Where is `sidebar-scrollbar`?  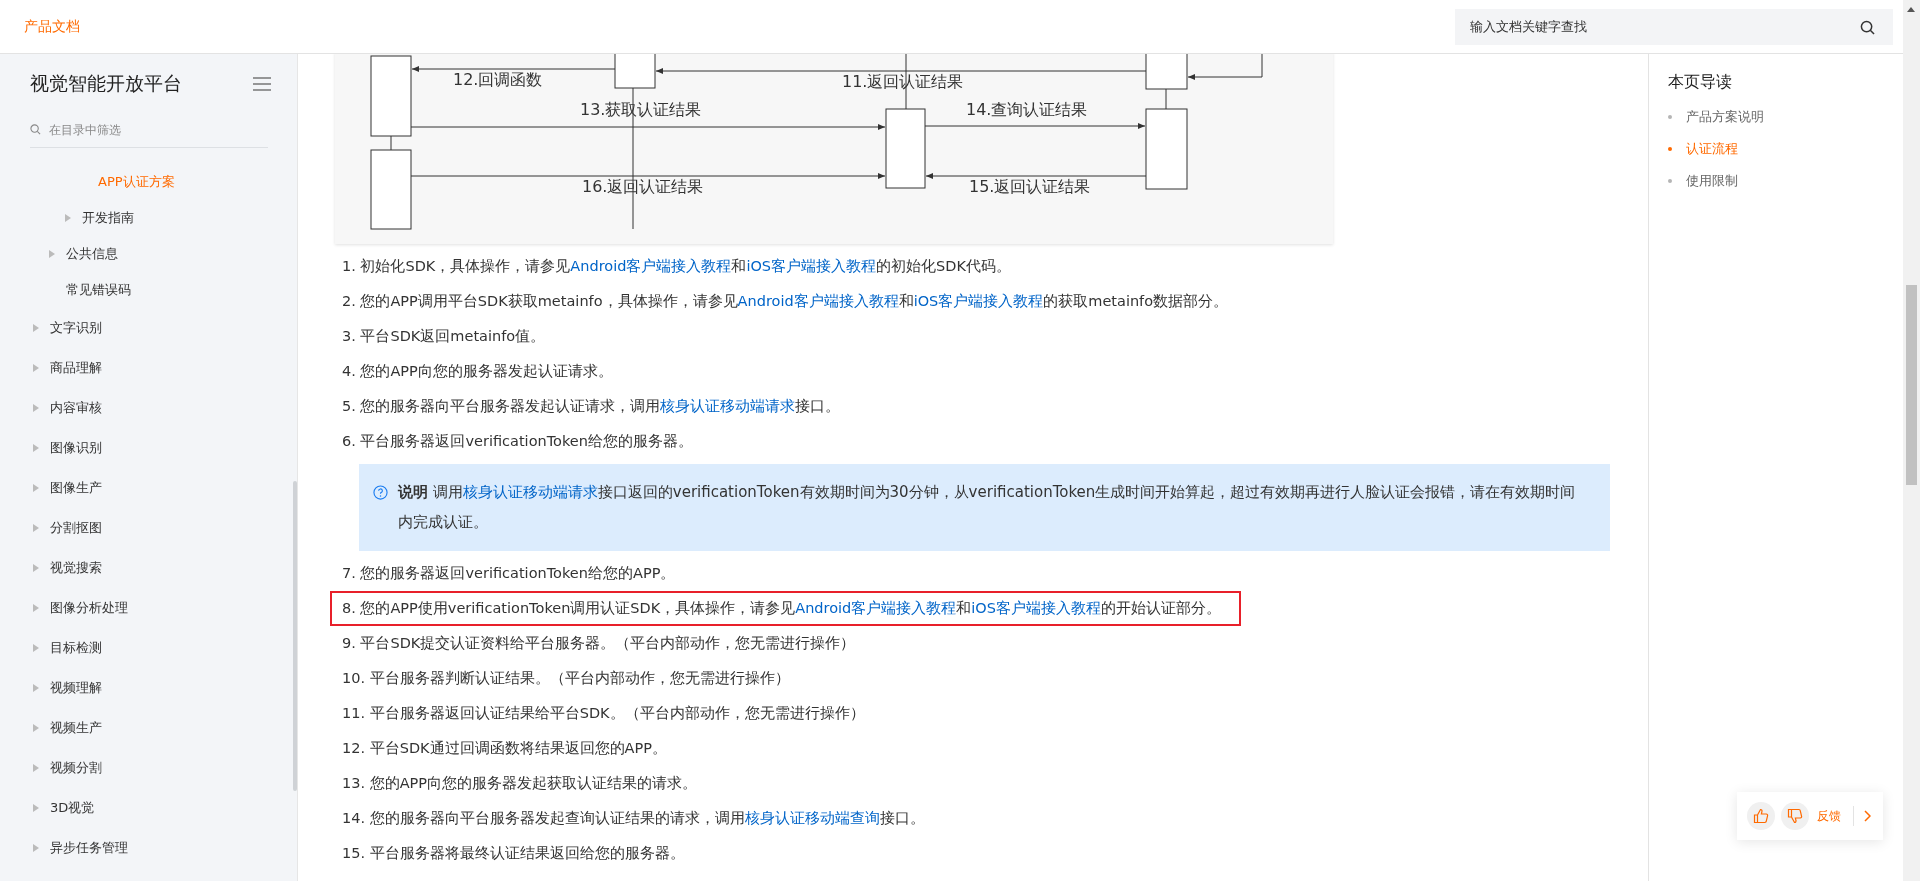 sidebar-scrollbar is located at coordinates (295, 636).